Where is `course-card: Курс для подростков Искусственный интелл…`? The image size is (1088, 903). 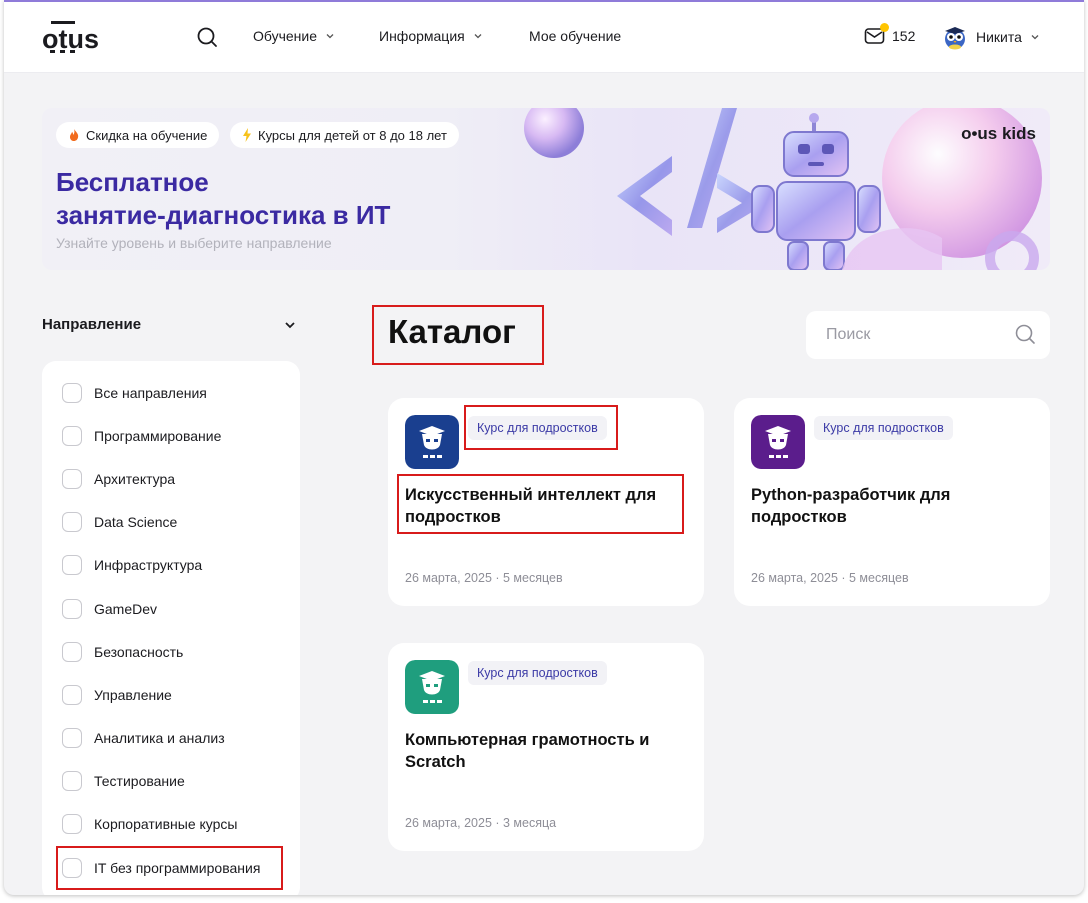
course-card: Курс для подростков Искусственный интелл… is located at coordinates (546, 502).